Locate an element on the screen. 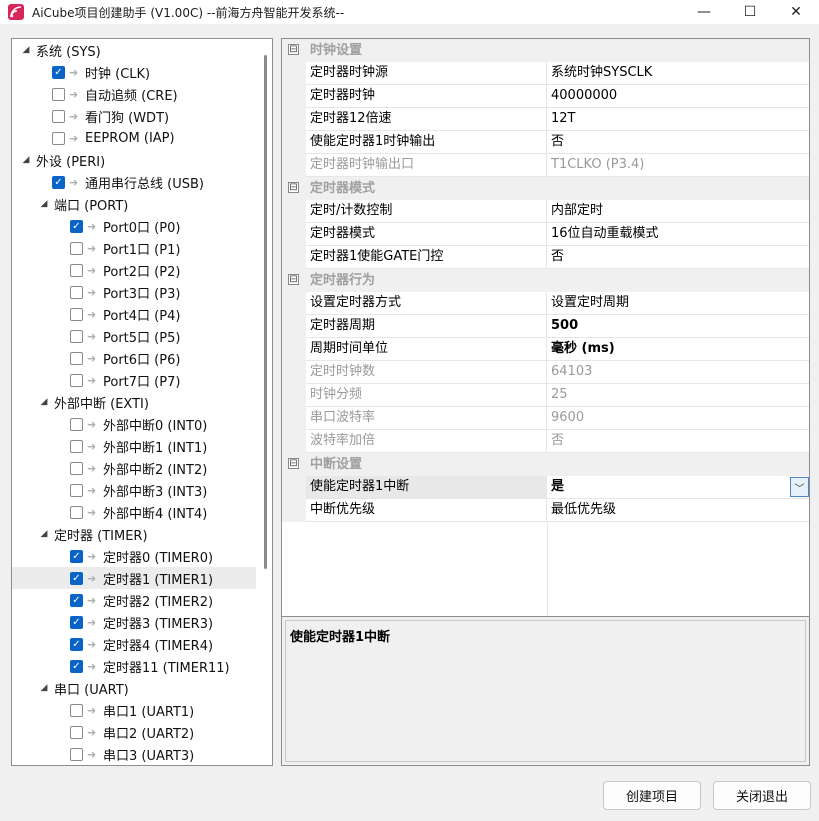 The image size is (819, 821). property-row: 定时/计数控制 内部定时 is located at coordinates (545, 211).